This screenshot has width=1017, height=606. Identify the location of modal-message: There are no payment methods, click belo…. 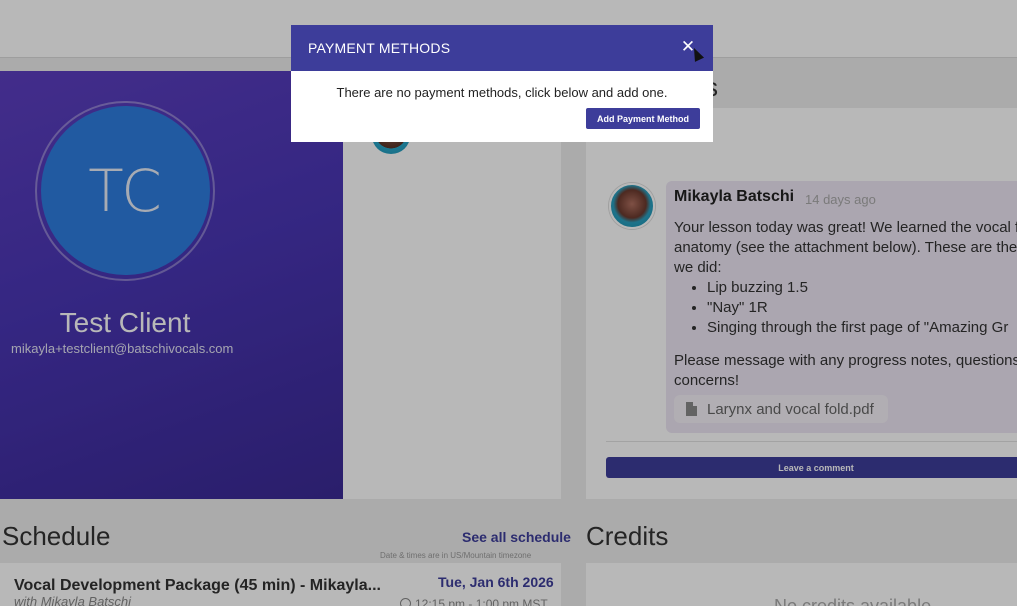
(502, 92).